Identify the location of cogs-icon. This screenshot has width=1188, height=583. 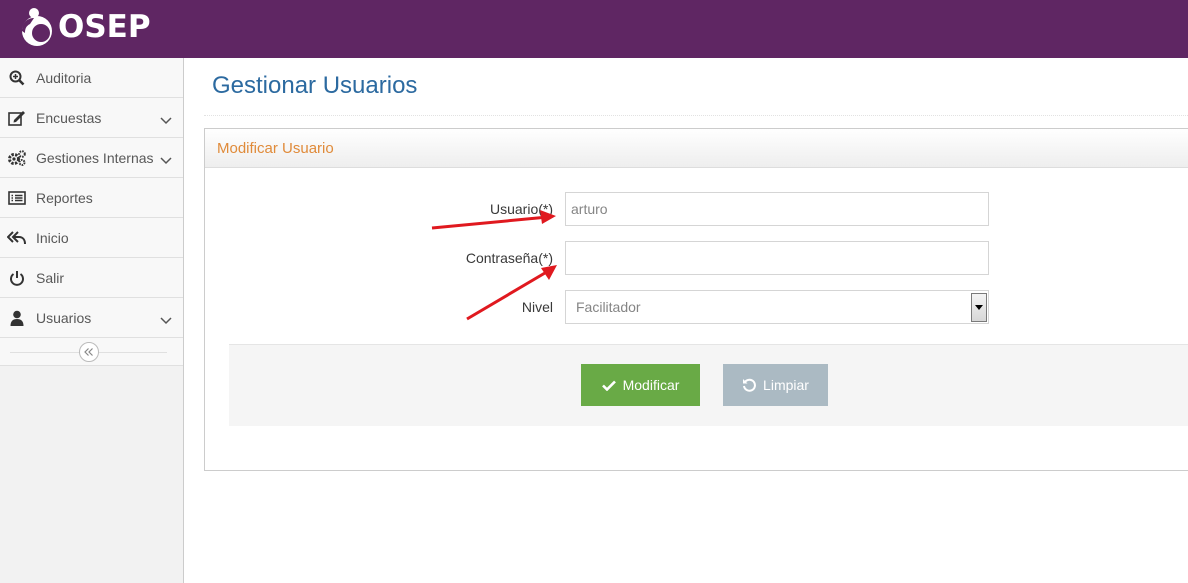
(16, 158).